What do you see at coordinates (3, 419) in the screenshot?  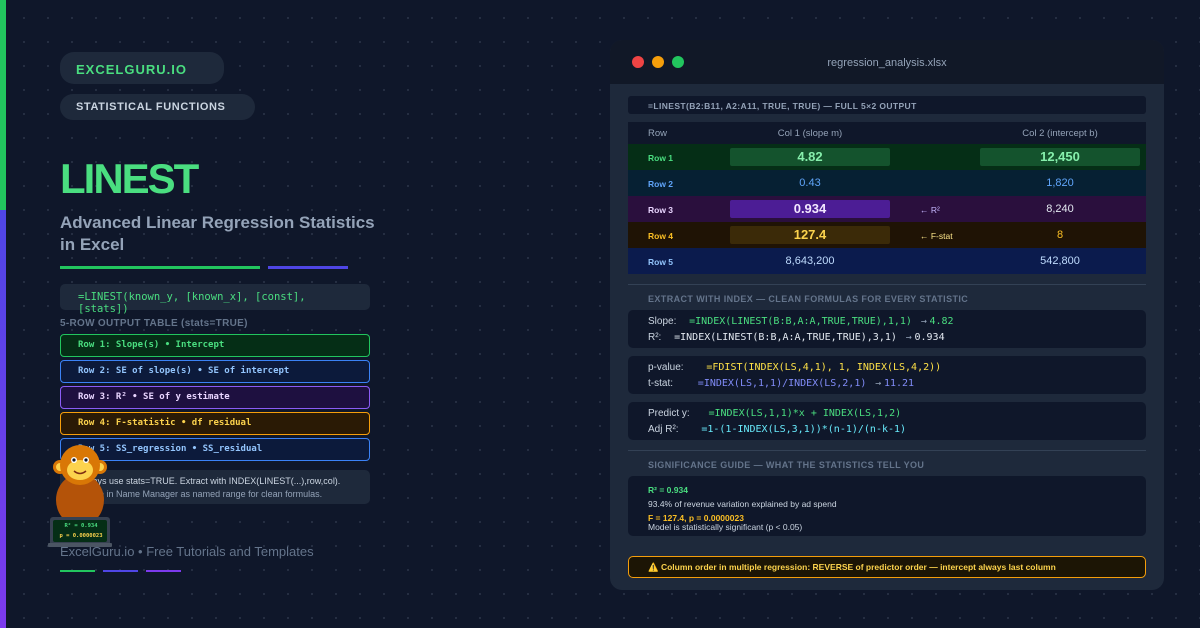 I see `accent-bar-purple` at bounding box center [3, 419].